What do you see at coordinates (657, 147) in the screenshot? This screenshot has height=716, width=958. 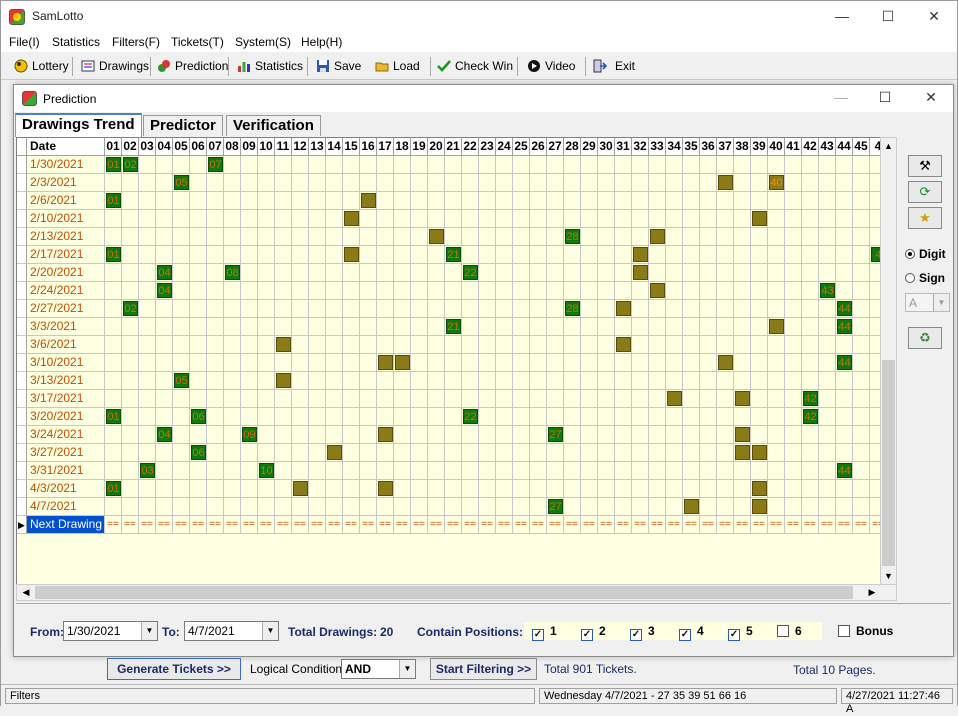 I see `number-column-header: 33` at bounding box center [657, 147].